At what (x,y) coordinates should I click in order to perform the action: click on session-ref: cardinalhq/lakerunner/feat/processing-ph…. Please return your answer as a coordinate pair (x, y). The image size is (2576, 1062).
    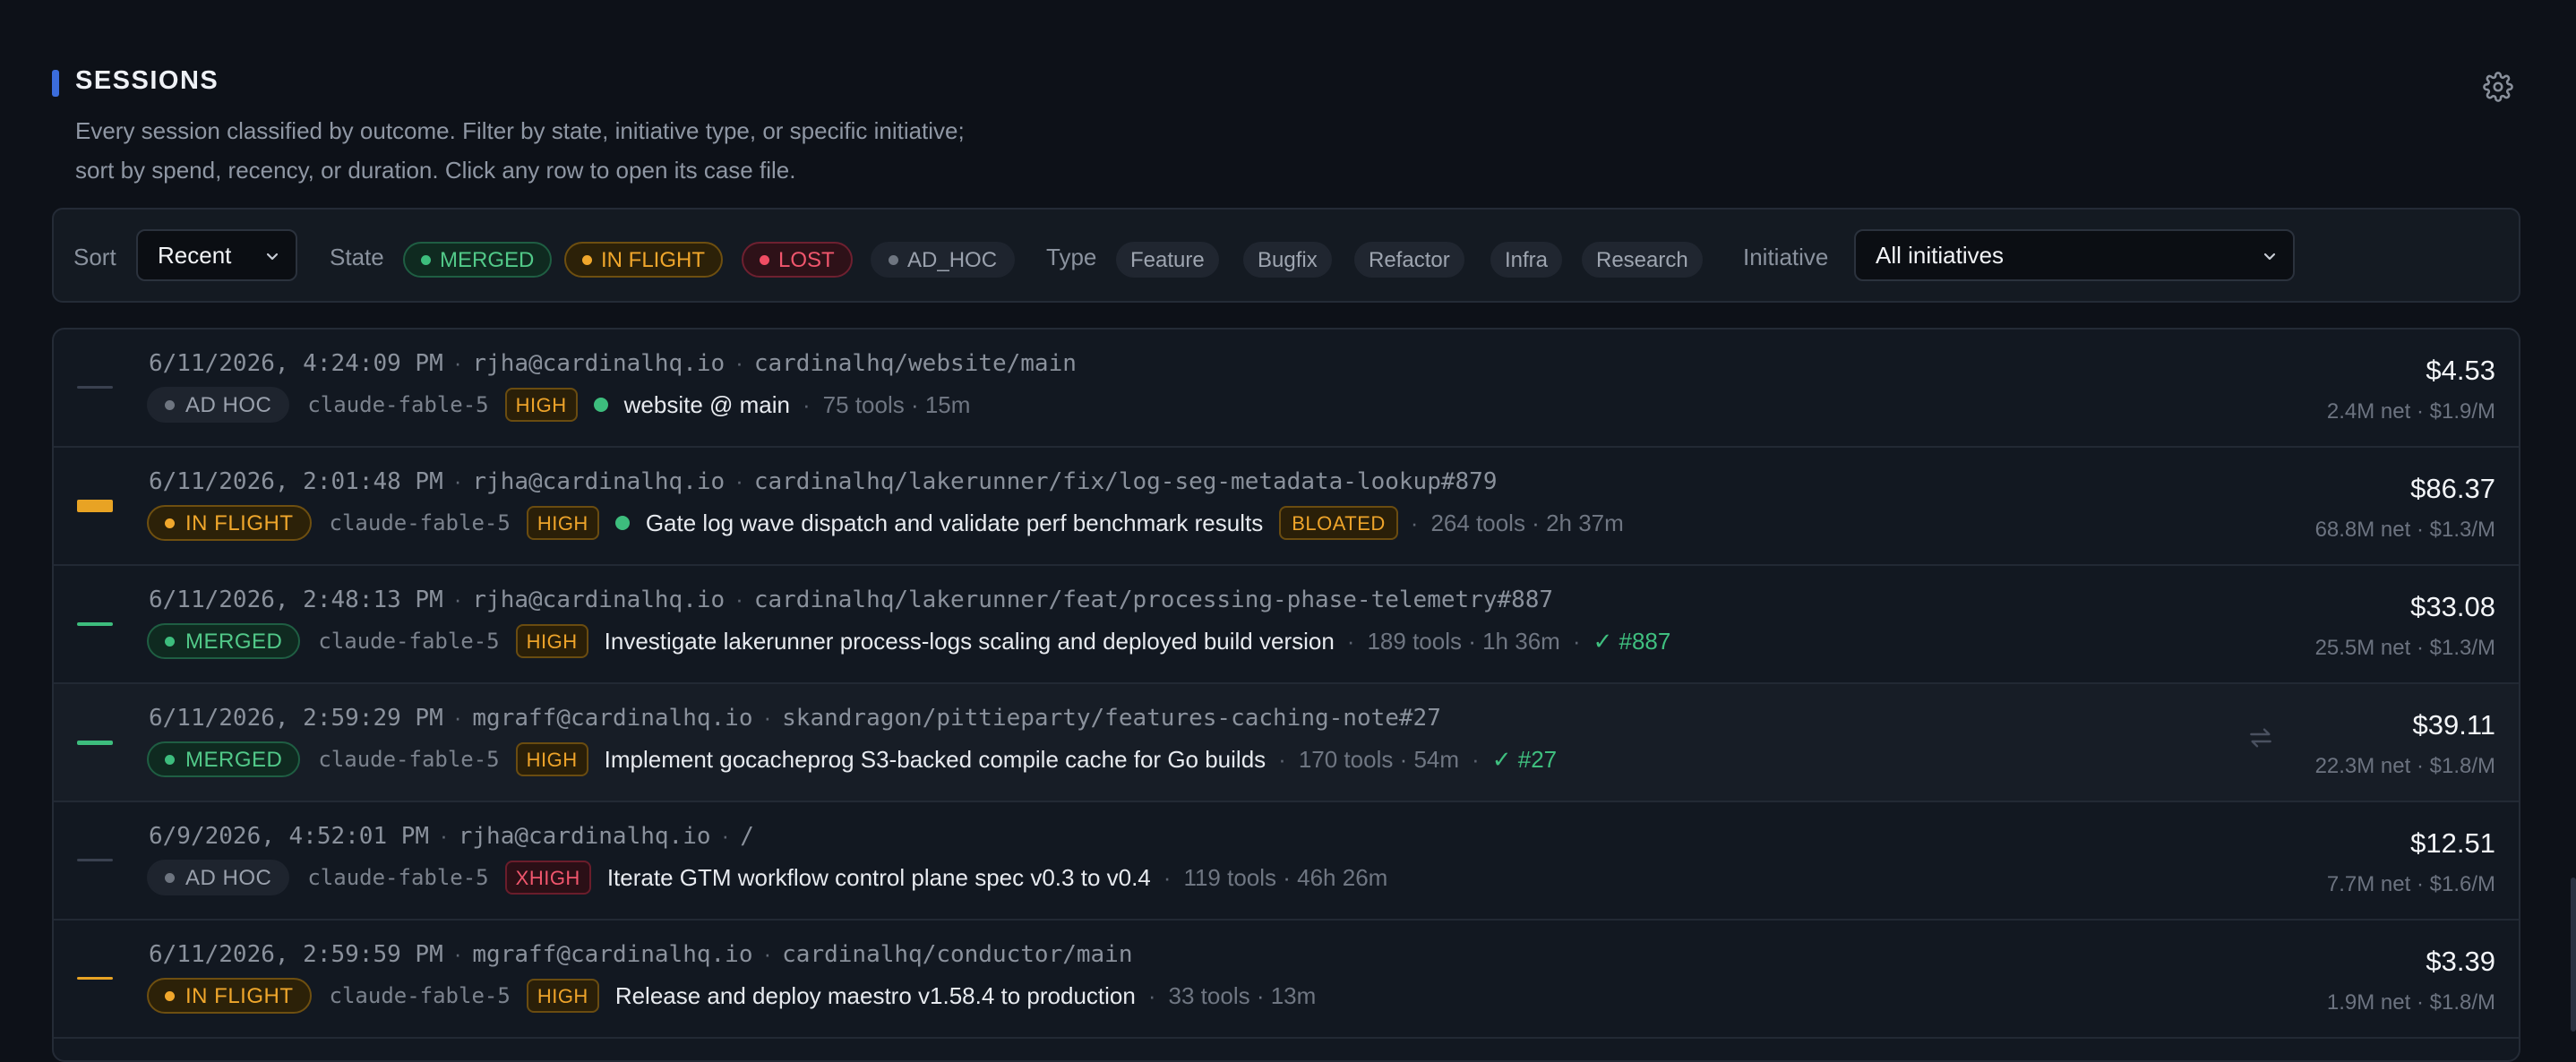
    Looking at the image, I should click on (1153, 600).